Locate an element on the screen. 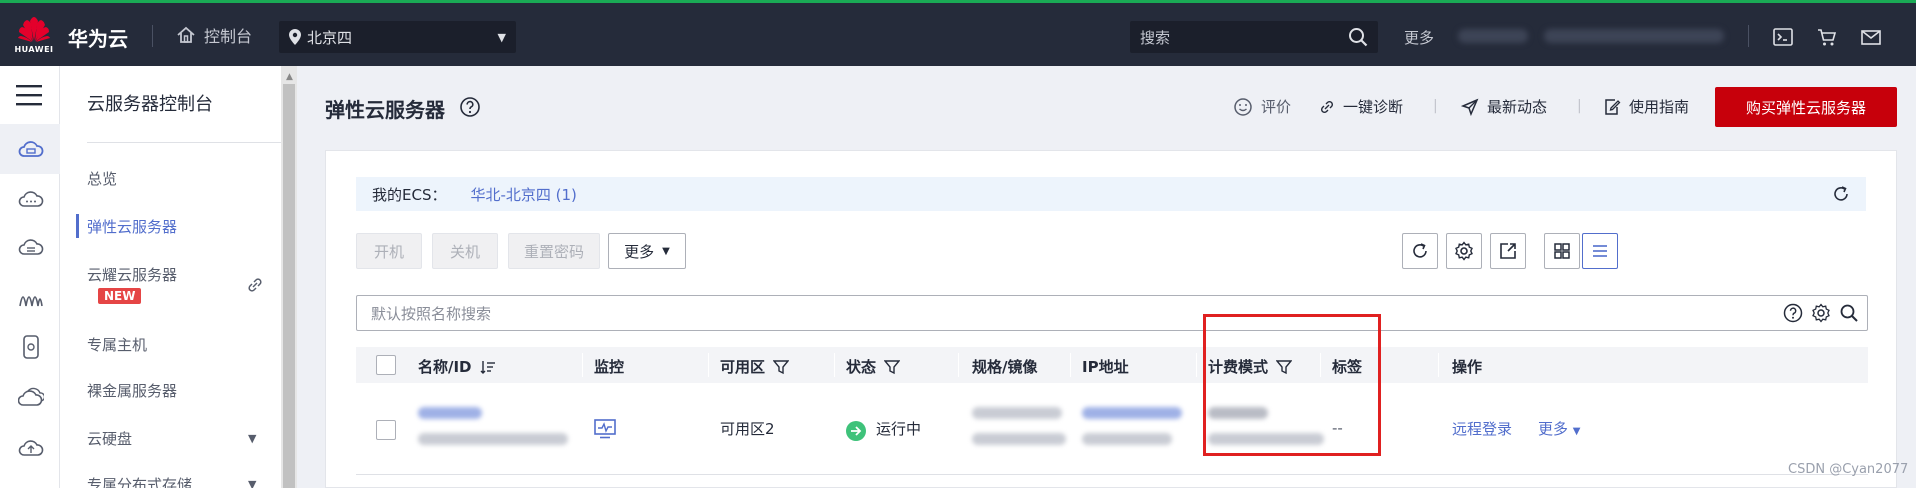 The height and width of the screenshot is (488, 1916). sidebar-item-ecs: 弹性云服务器 is located at coordinates (132, 226).